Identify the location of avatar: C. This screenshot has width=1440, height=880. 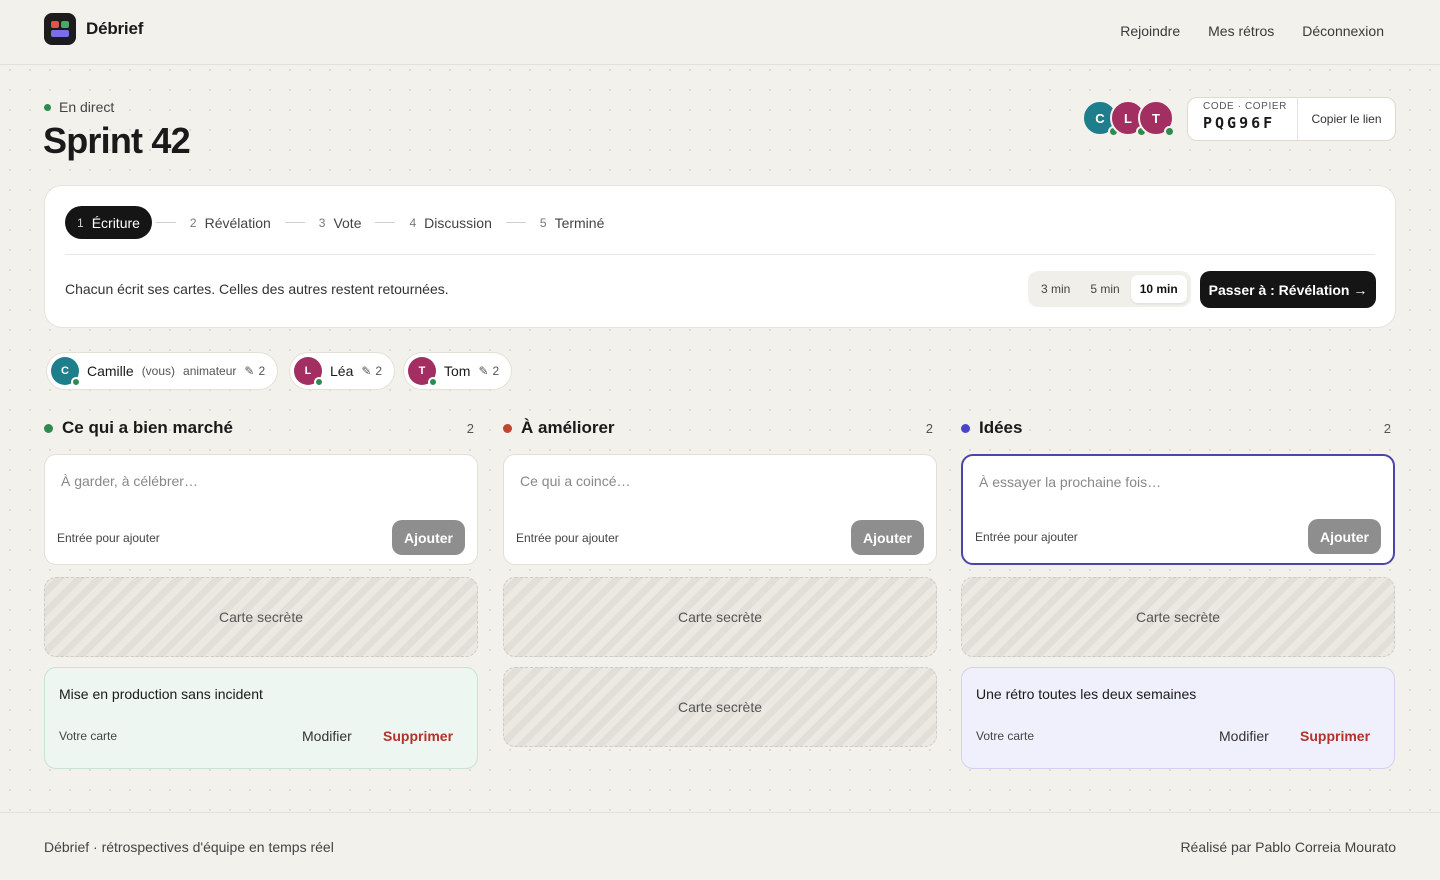
(66, 372).